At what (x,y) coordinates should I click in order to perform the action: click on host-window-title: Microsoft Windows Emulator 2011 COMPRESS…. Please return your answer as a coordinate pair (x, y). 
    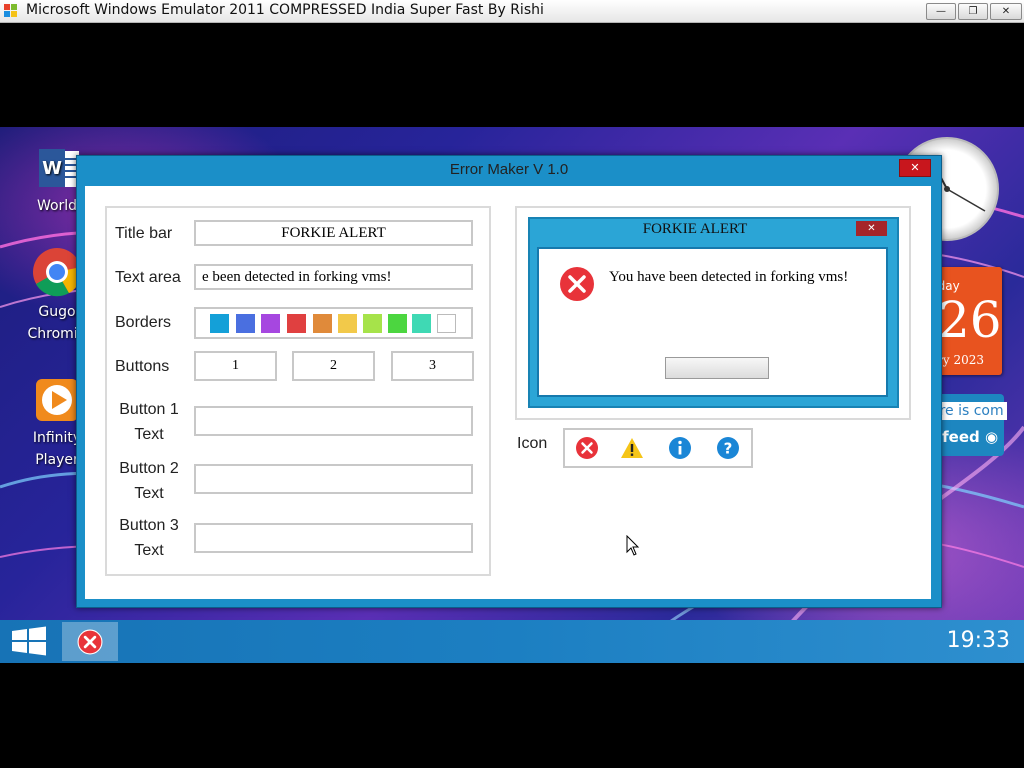
    Looking at the image, I should click on (285, 10).